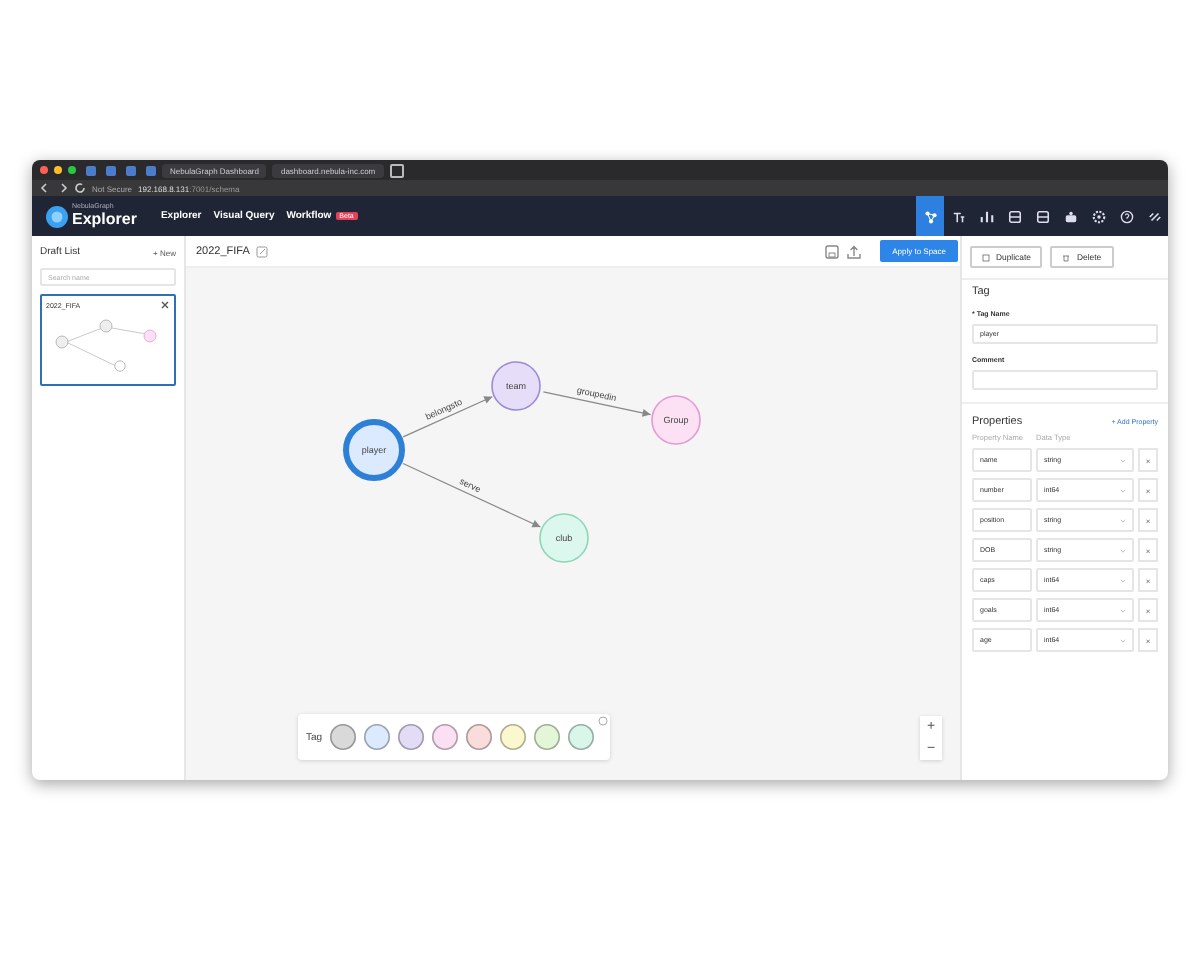 This screenshot has width=1200, height=960. I want to click on info-icon, so click(603, 721).